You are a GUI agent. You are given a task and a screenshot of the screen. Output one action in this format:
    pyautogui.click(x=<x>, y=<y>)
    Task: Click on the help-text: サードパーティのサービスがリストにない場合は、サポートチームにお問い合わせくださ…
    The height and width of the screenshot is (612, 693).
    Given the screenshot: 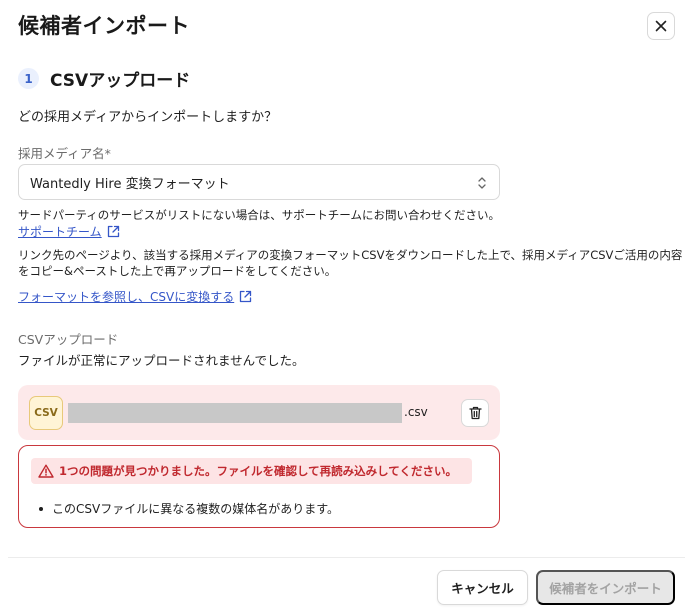 What is the action you would take?
    pyautogui.click(x=259, y=215)
    